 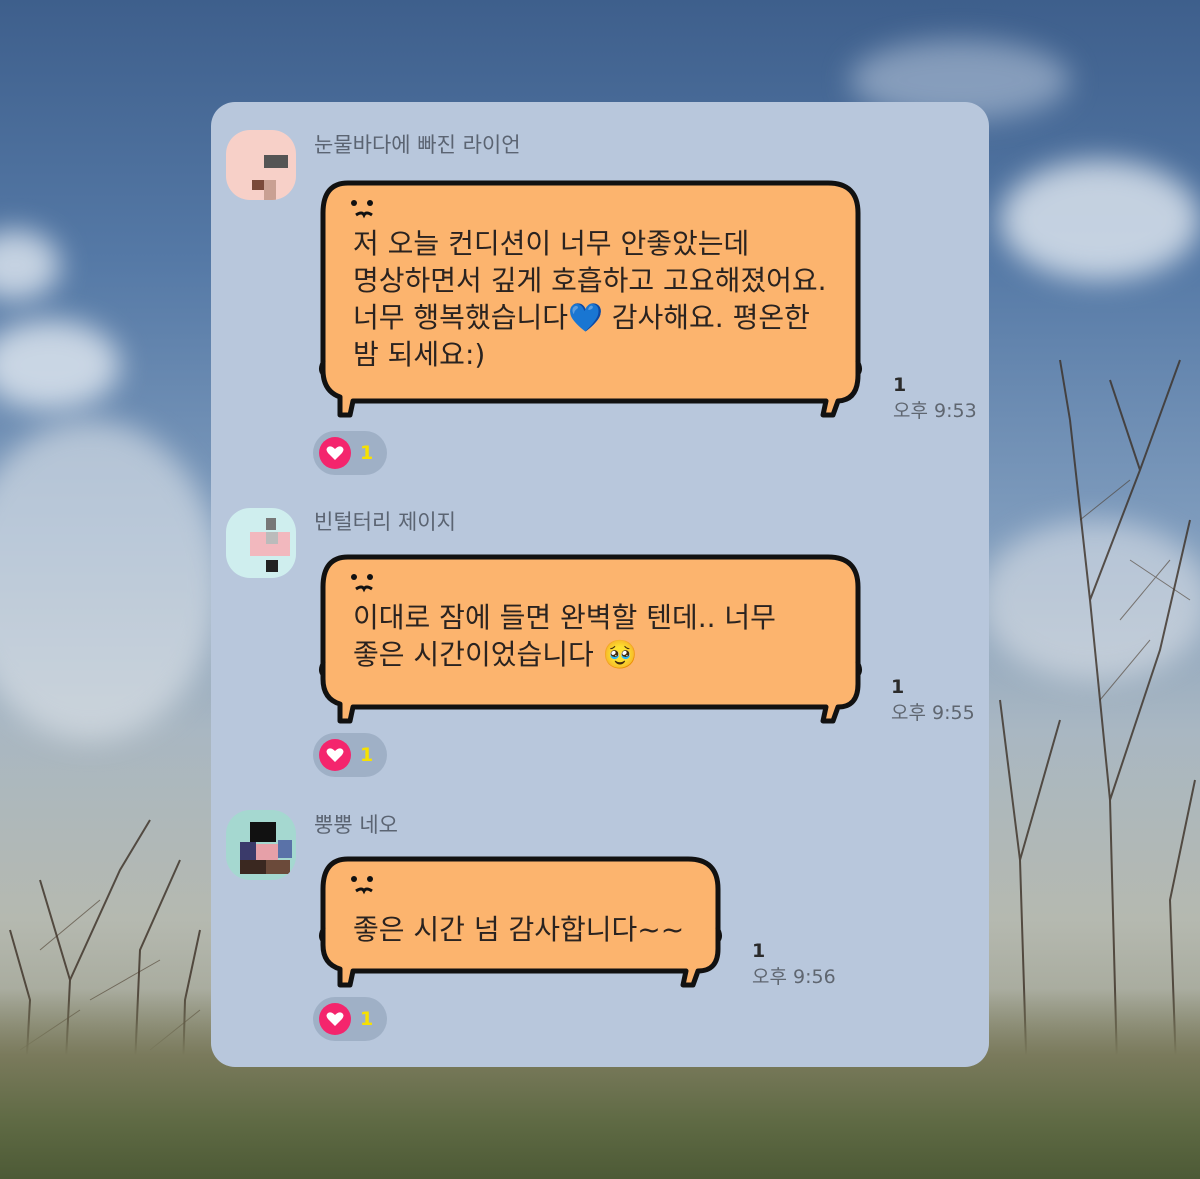 I want to click on message-meta: 1 오후 9:53, so click(x=935, y=398).